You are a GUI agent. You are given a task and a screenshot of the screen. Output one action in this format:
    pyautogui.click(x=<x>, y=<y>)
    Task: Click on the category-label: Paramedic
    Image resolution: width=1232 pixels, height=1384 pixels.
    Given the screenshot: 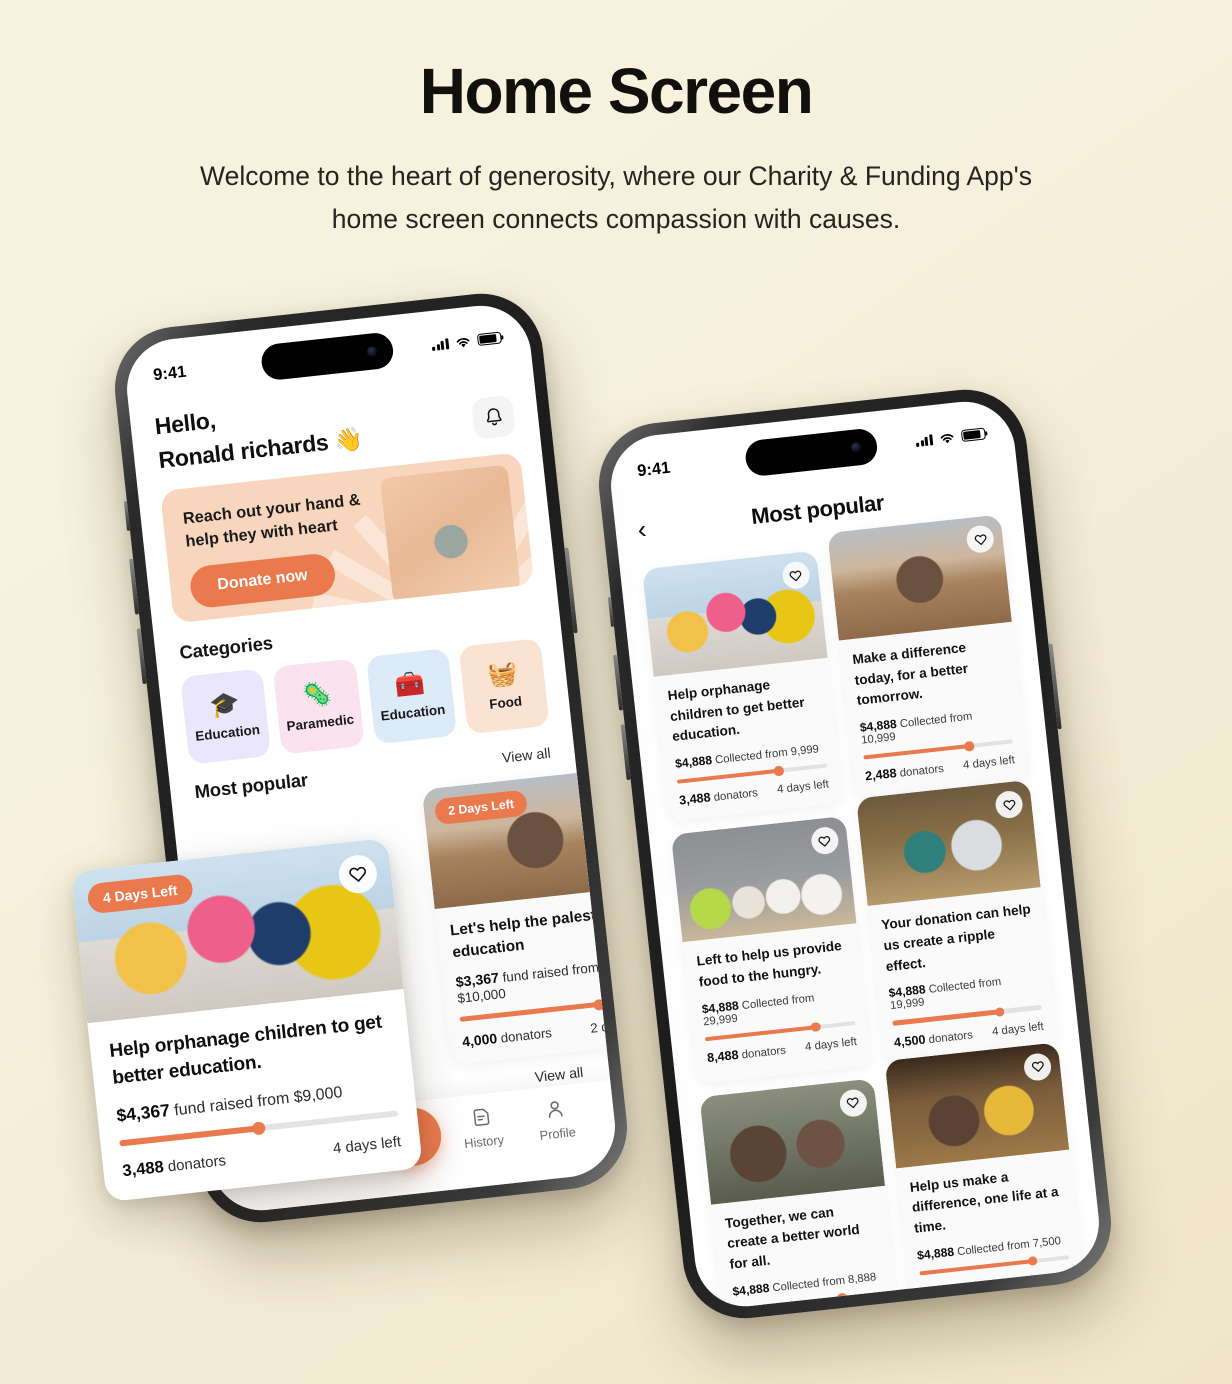 What is the action you would take?
    pyautogui.click(x=320, y=722)
    